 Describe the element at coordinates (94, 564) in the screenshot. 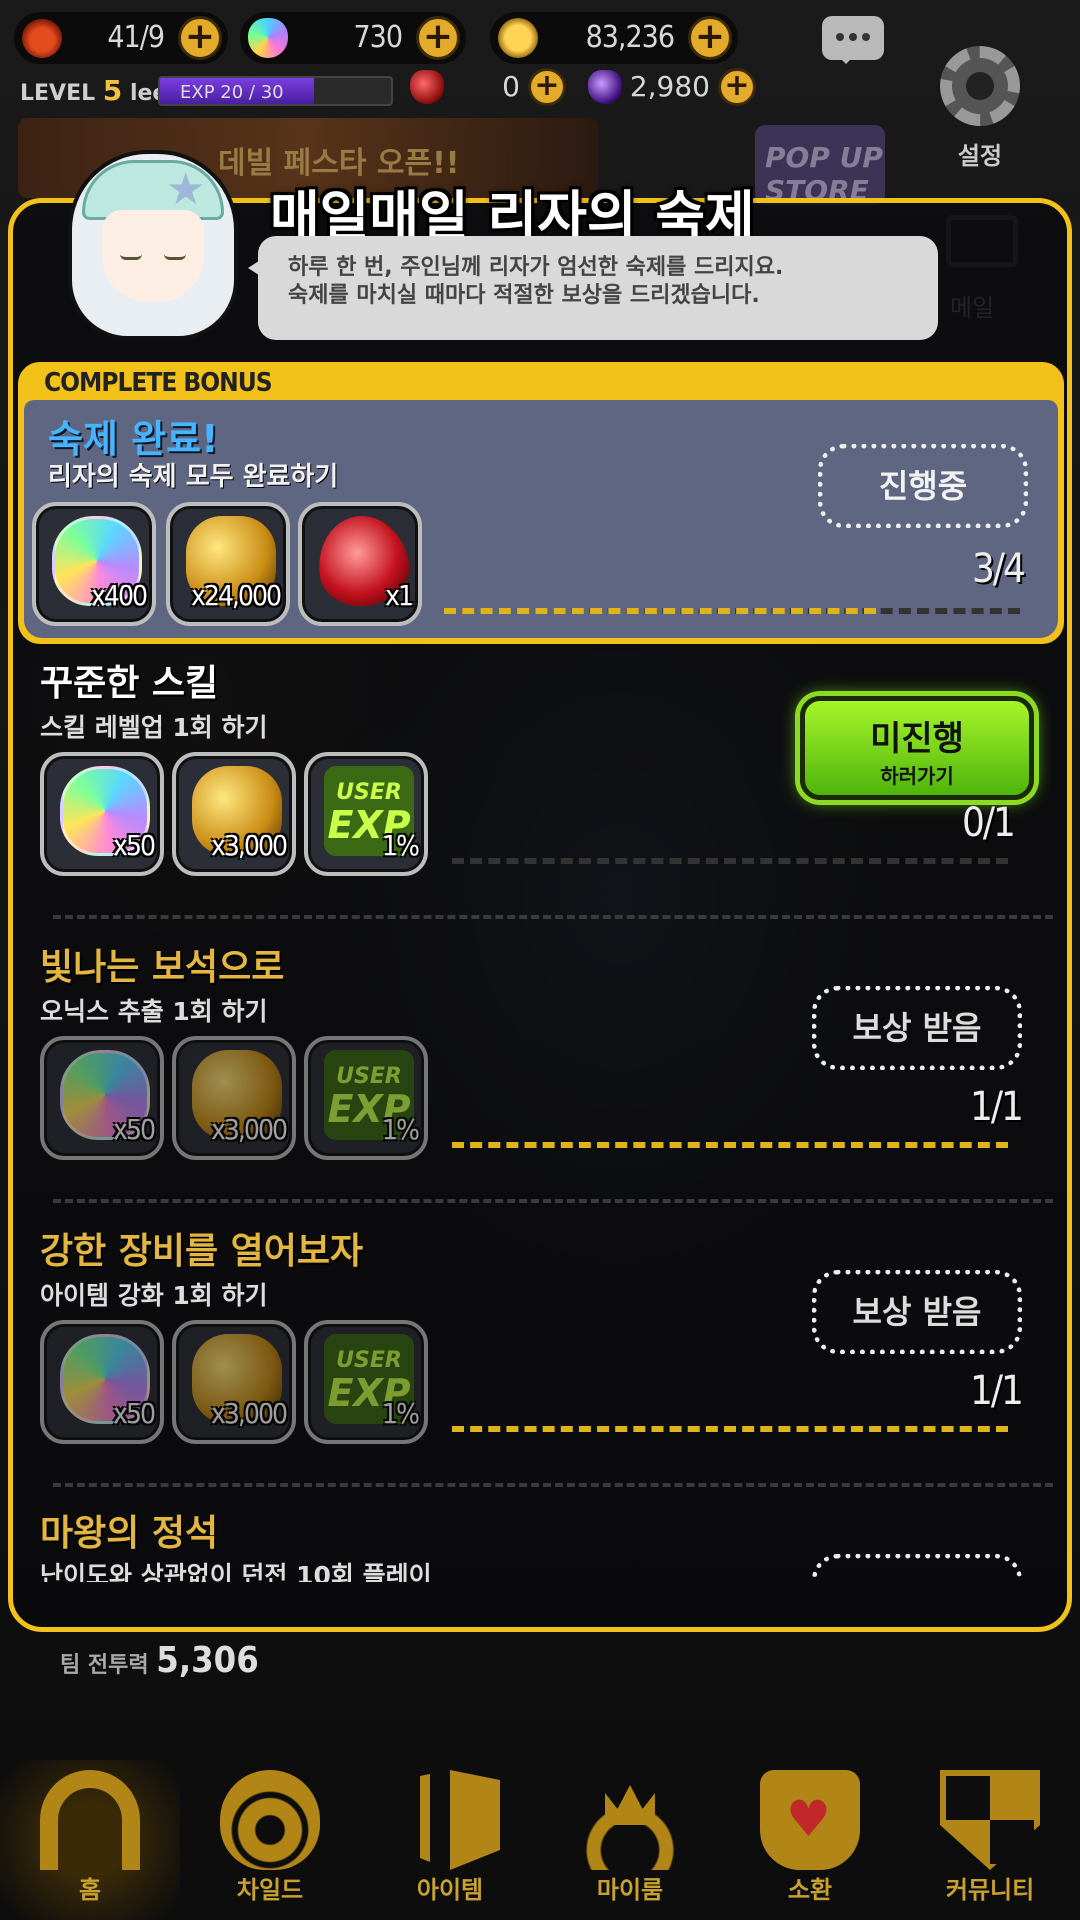

I see `reward-gem: x400` at that location.